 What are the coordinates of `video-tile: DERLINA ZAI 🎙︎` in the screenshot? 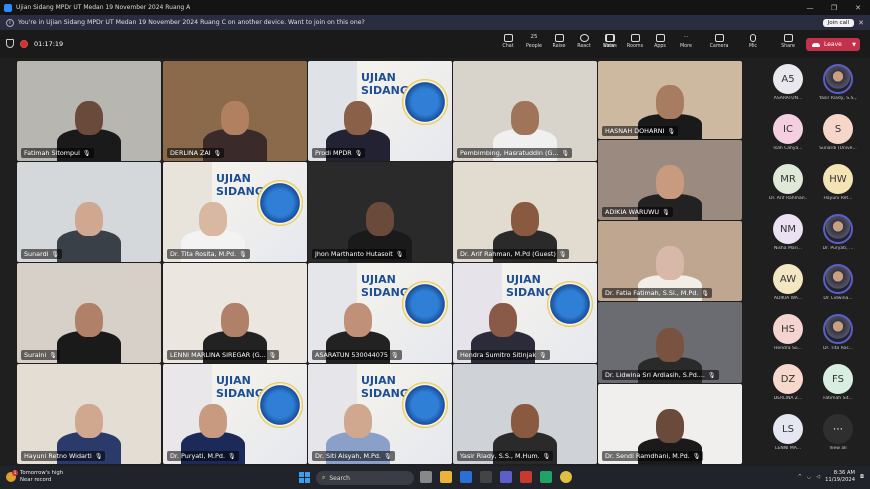 It's located at (235, 111).